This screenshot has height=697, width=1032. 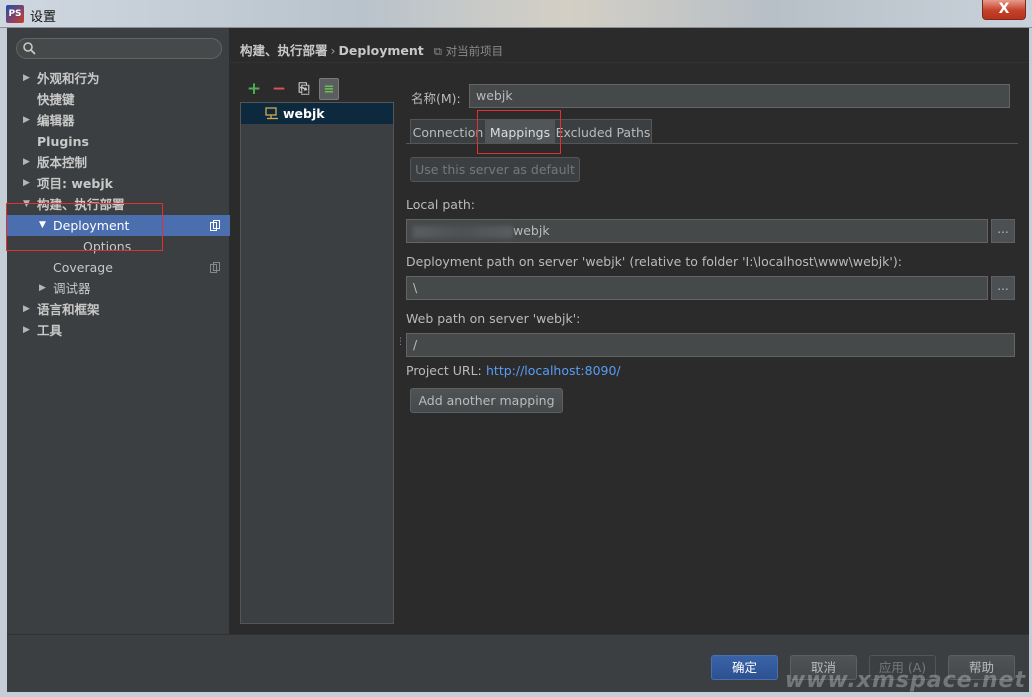 What do you see at coordinates (436, 98) in the screenshot?
I see `name-label: 名称(M):` at bounding box center [436, 98].